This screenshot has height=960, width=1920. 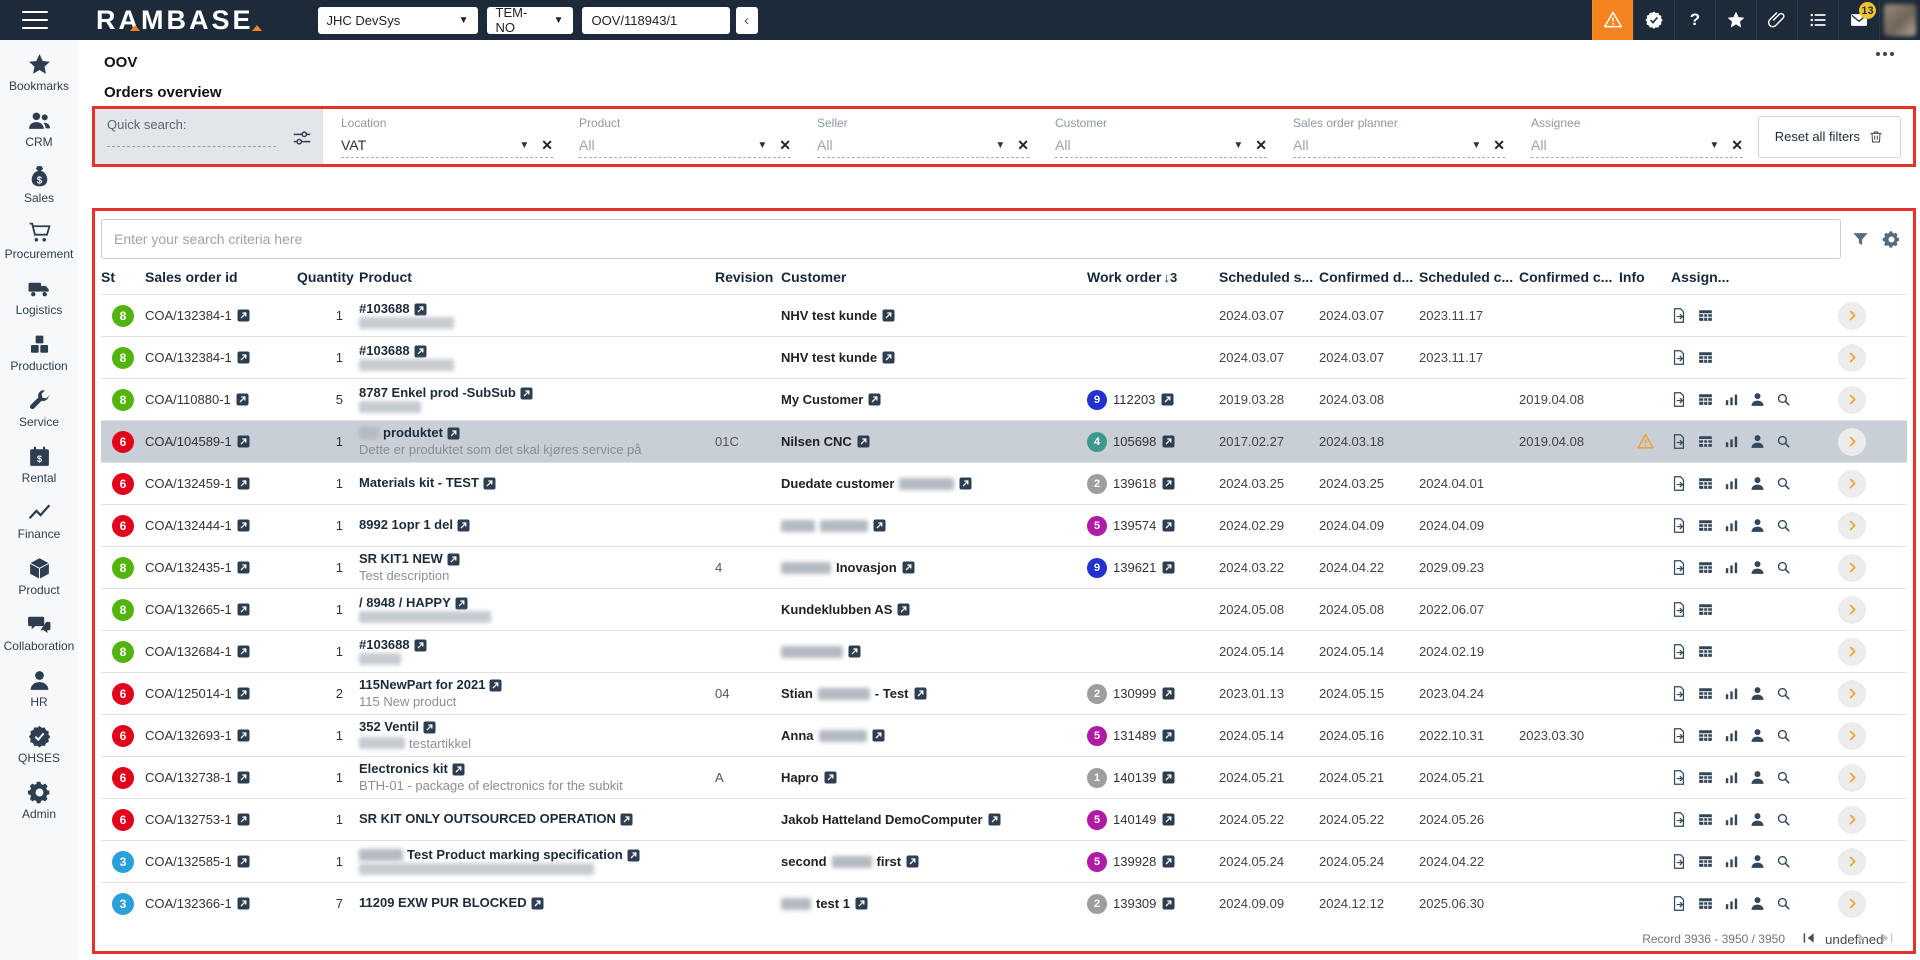 What do you see at coordinates (123, 277) in the screenshot?
I see `column-header-st: St` at bounding box center [123, 277].